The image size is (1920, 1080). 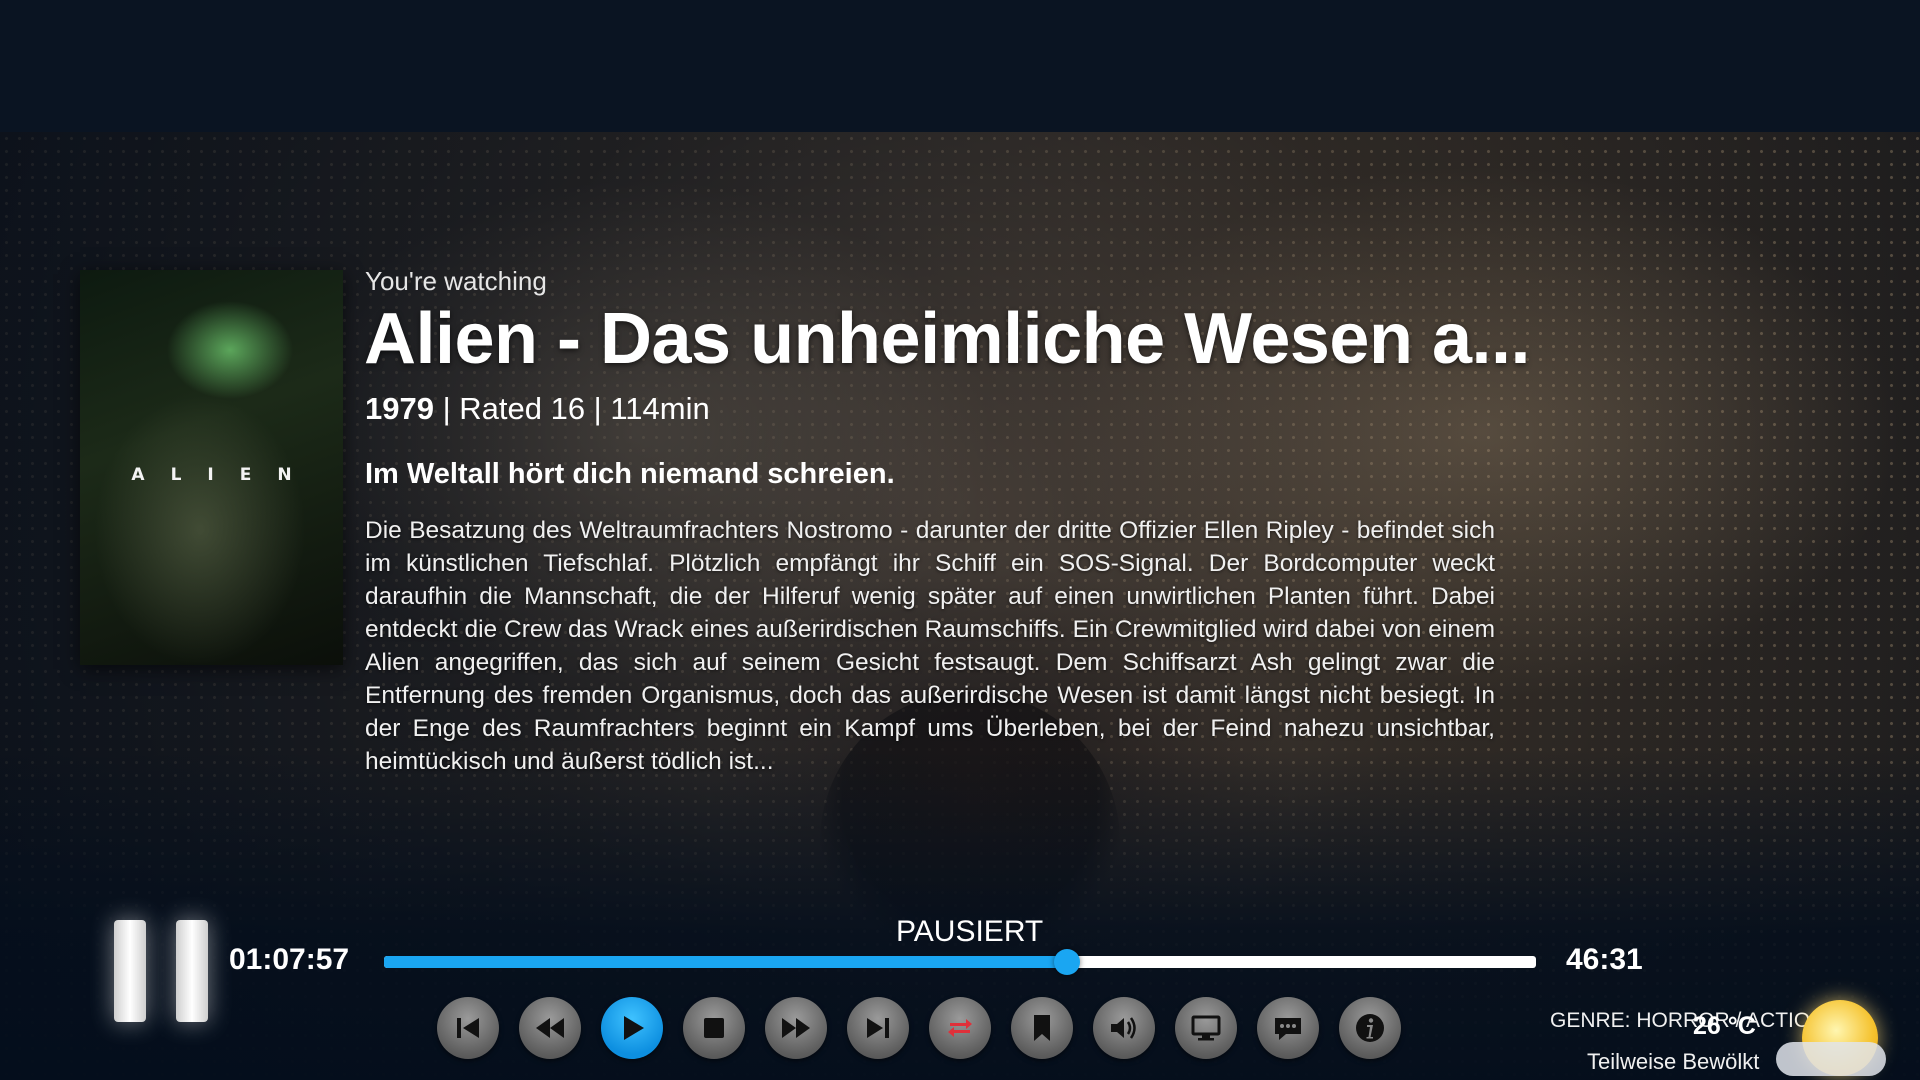 What do you see at coordinates (1688, 1020) in the screenshot?
I see `genre-label: GENRE: HORROR / ACTION` at bounding box center [1688, 1020].